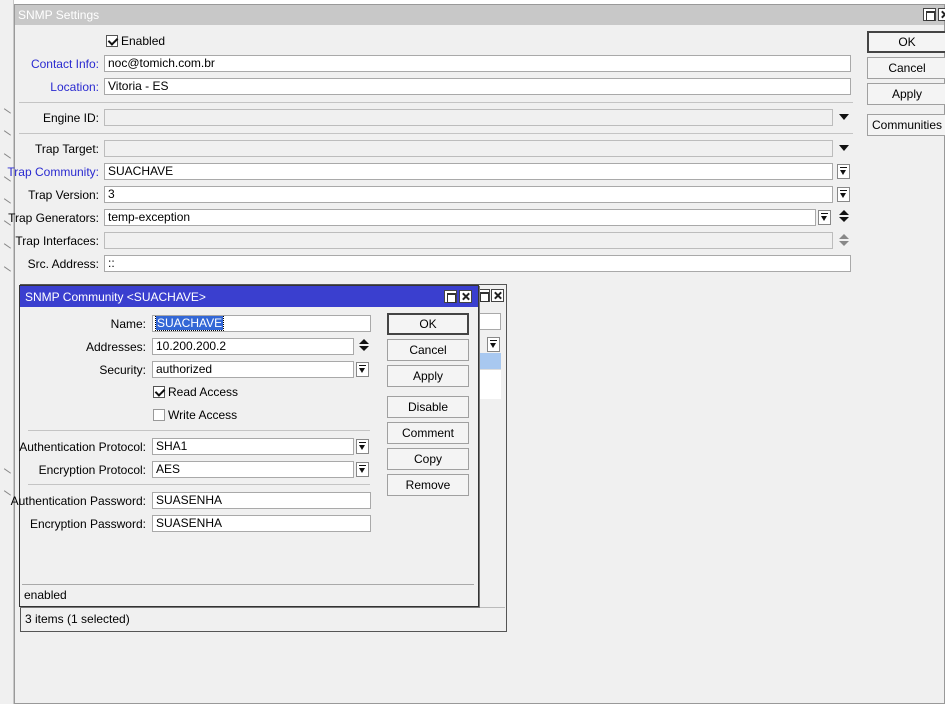  What do you see at coordinates (460, 217) in the screenshot?
I see `trap-generators-field: temp-exception` at bounding box center [460, 217].